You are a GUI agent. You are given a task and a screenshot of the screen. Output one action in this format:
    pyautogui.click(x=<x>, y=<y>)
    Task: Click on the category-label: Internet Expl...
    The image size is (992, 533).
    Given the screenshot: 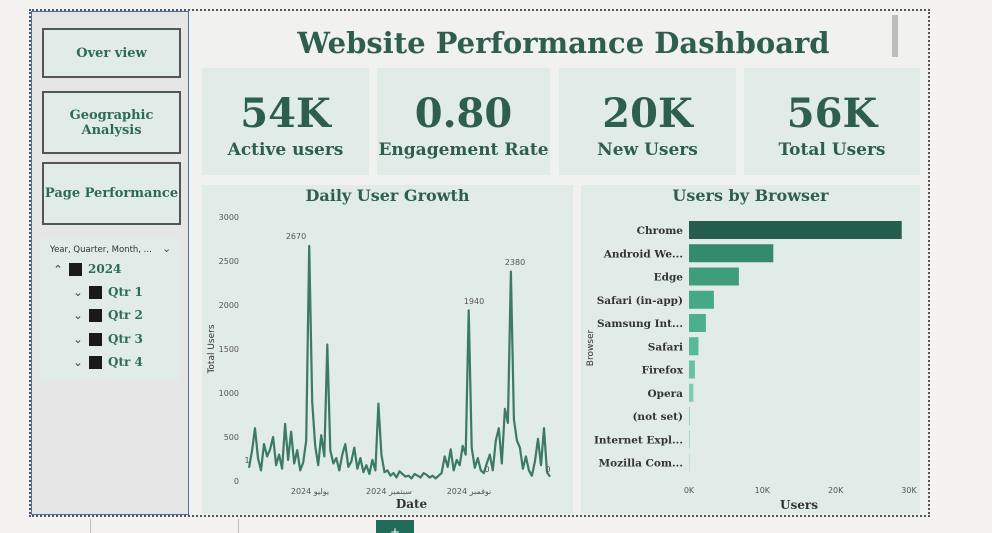 What is the action you would take?
    pyautogui.click(x=638, y=440)
    